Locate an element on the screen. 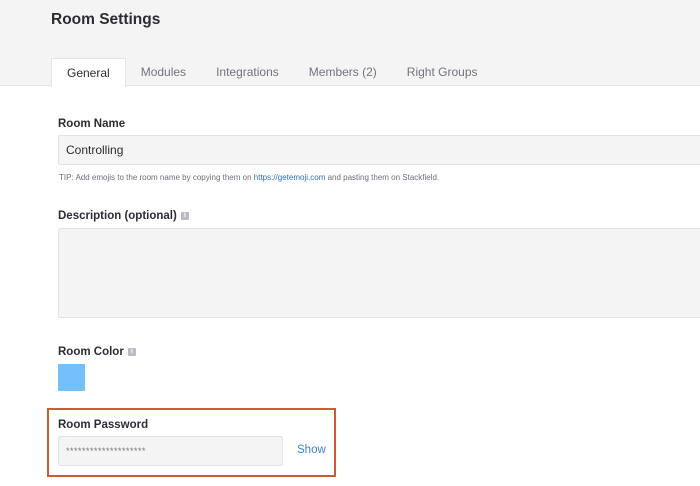 The height and width of the screenshot is (486, 700). show-password-link: Show is located at coordinates (311, 450).